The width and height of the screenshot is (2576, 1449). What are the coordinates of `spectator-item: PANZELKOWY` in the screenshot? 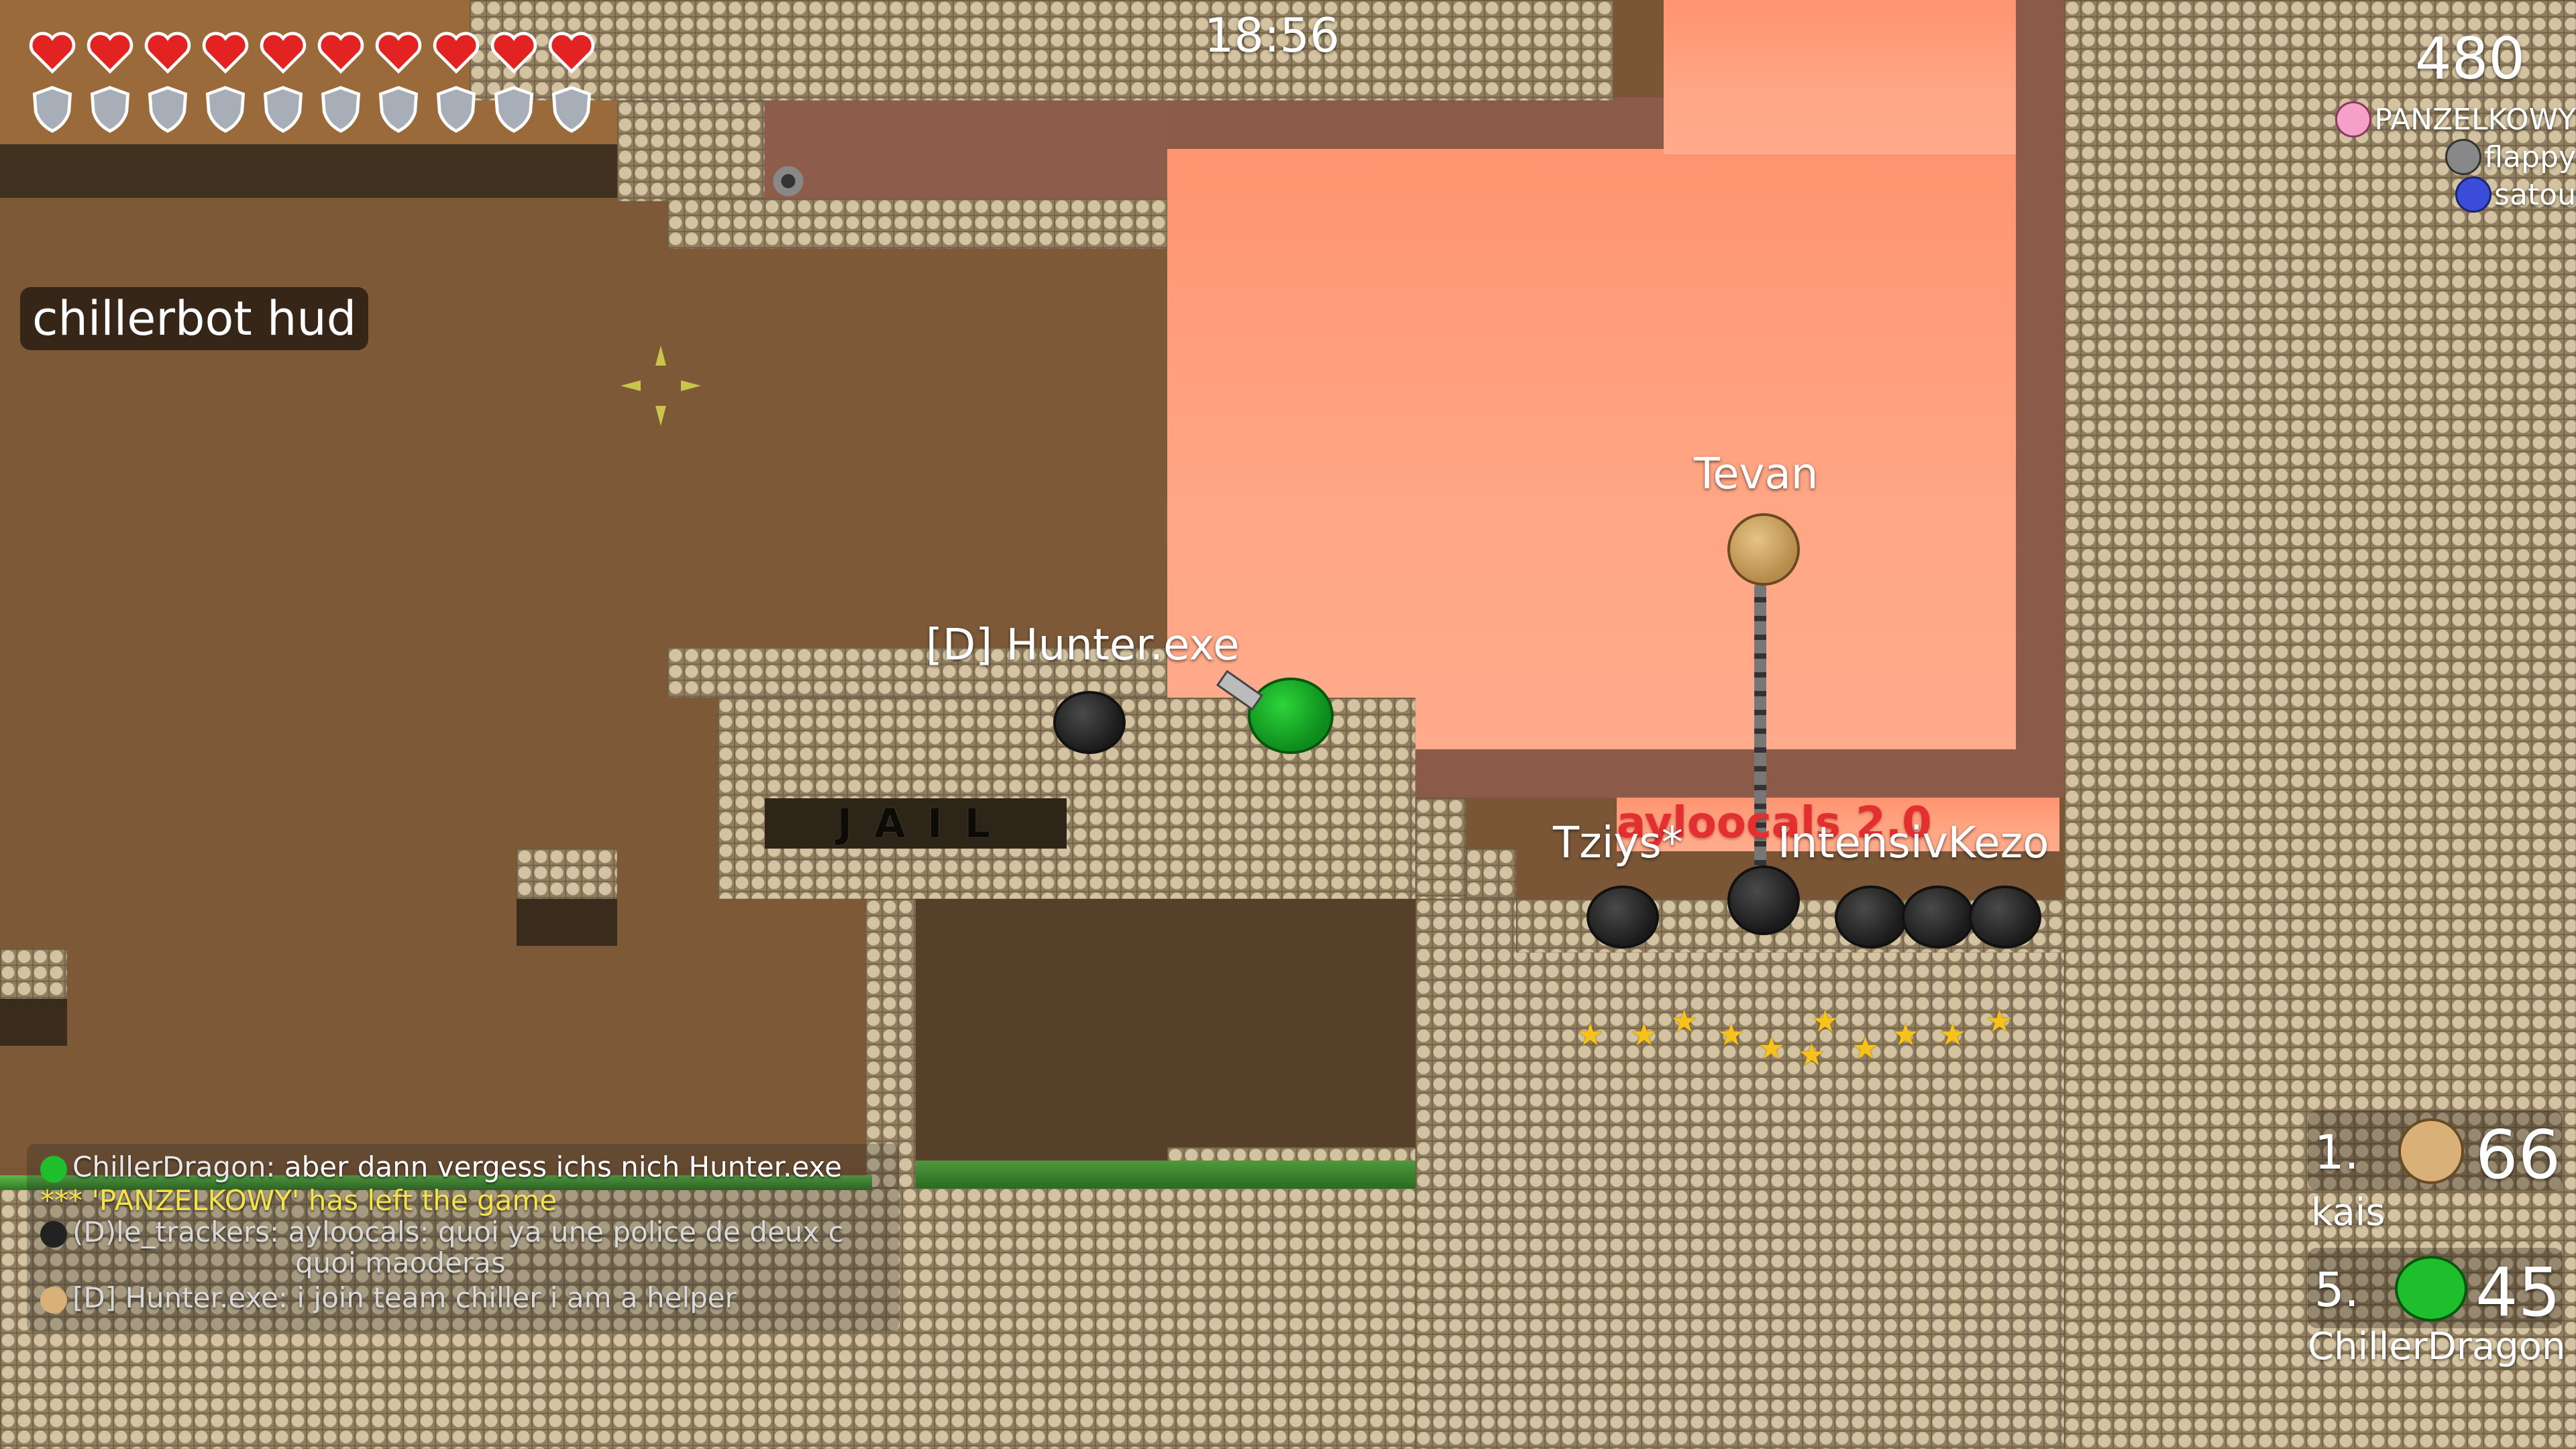 It's located at (2455, 119).